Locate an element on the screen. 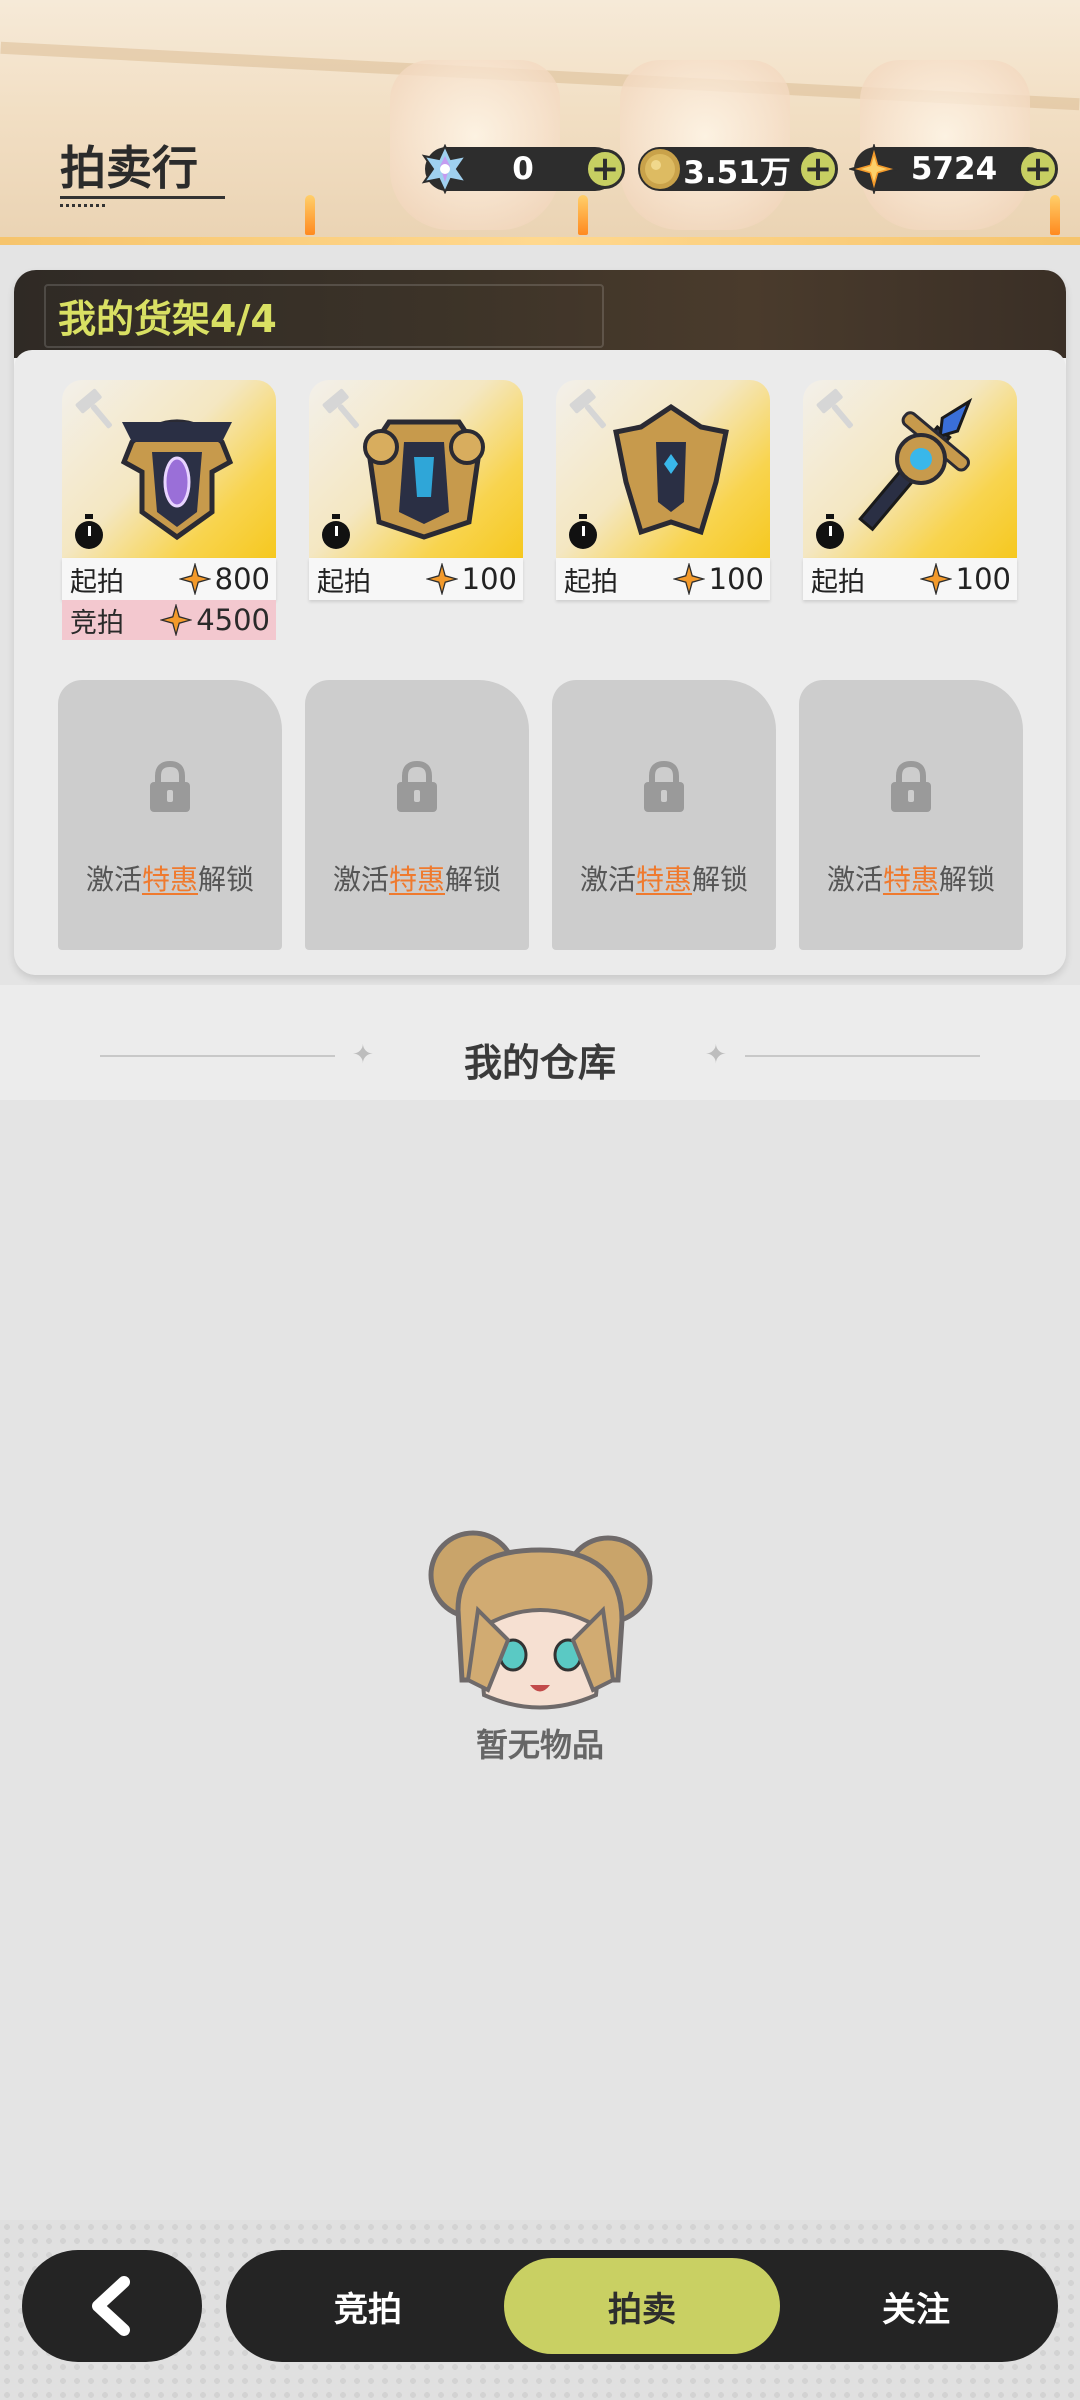 The width and height of the screenshot is (1080, 2400). shelf-header: 我的货架4/4 is located at coordinates (540, 314).